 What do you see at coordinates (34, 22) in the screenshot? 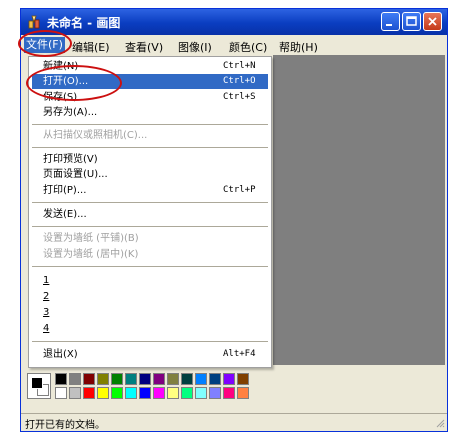
I see `paint-app-icon` at bounding box center [34, 22].